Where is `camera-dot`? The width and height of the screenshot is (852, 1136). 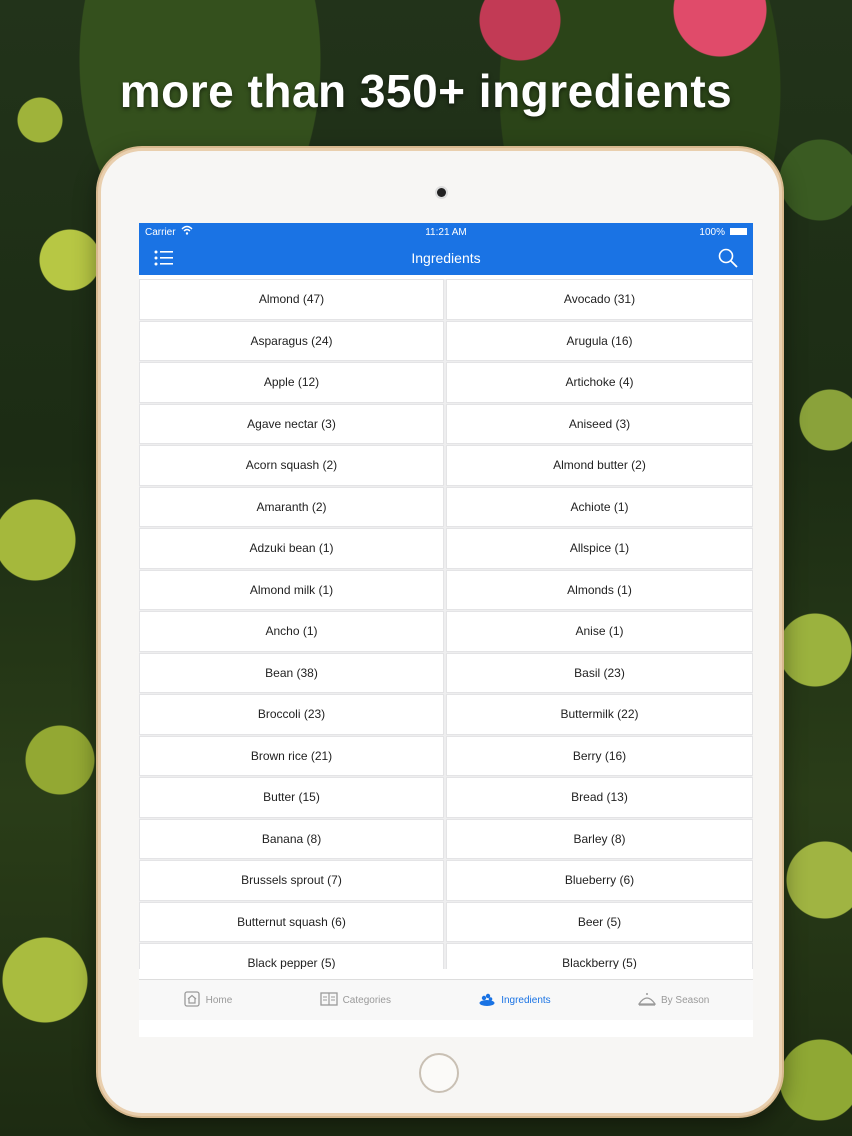
camera-dot is located at coordinates (441, 192).